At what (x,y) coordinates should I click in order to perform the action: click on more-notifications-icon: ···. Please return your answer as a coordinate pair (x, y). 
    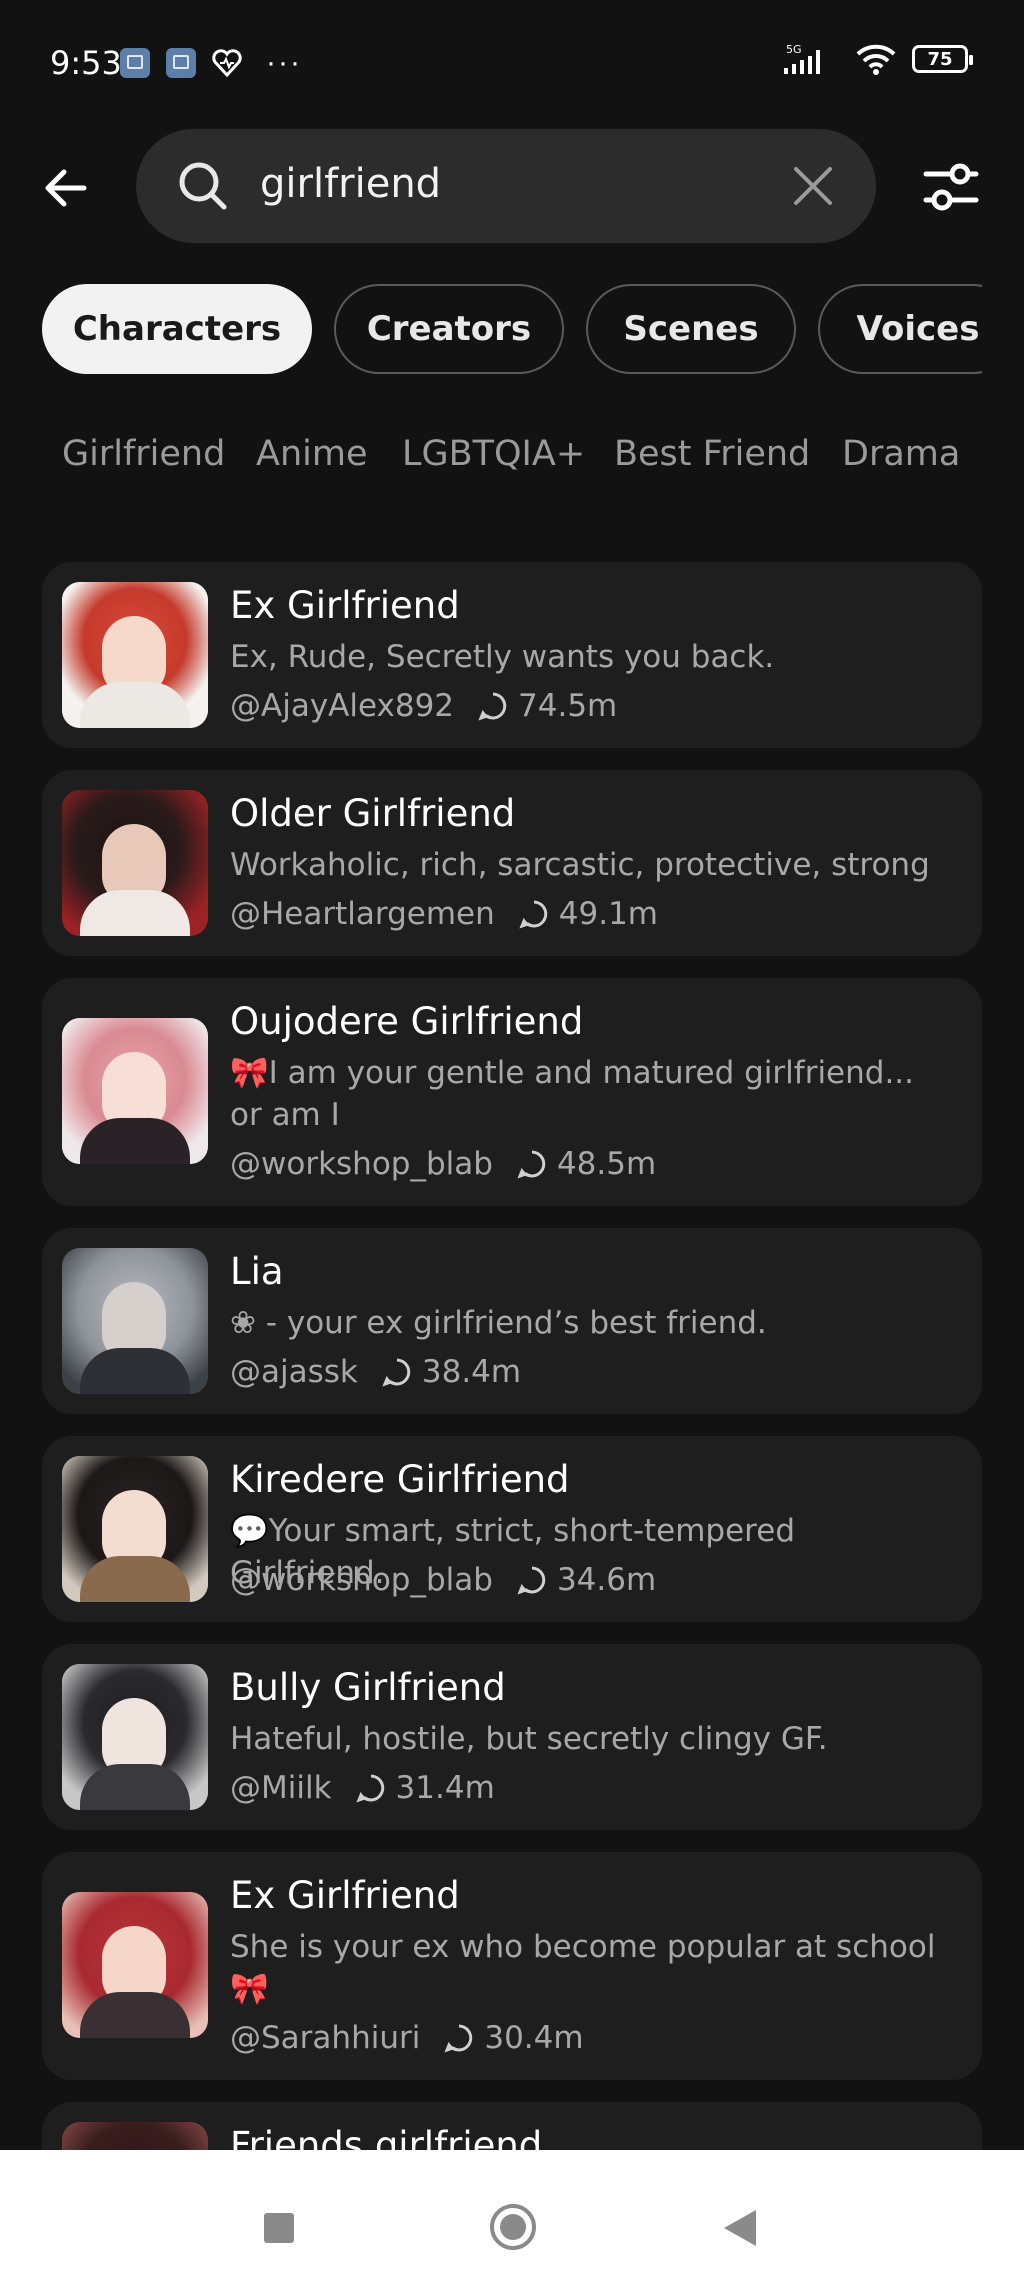
    Looking at the image, I should click on (284, 62).